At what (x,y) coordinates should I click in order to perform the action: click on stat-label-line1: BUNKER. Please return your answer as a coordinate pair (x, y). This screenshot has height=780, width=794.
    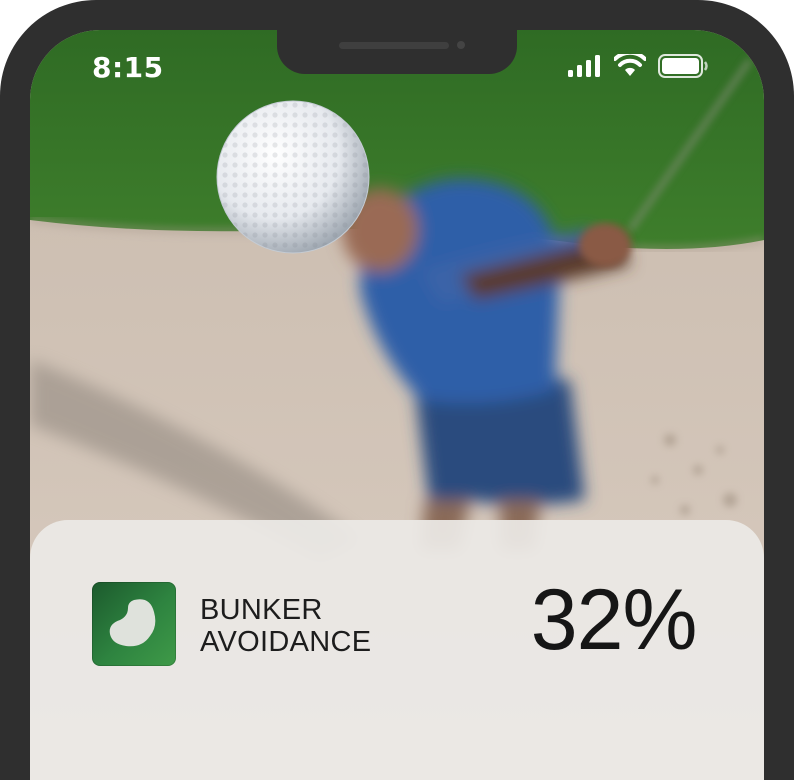
    Looking at the image, I should click on (261, 610).